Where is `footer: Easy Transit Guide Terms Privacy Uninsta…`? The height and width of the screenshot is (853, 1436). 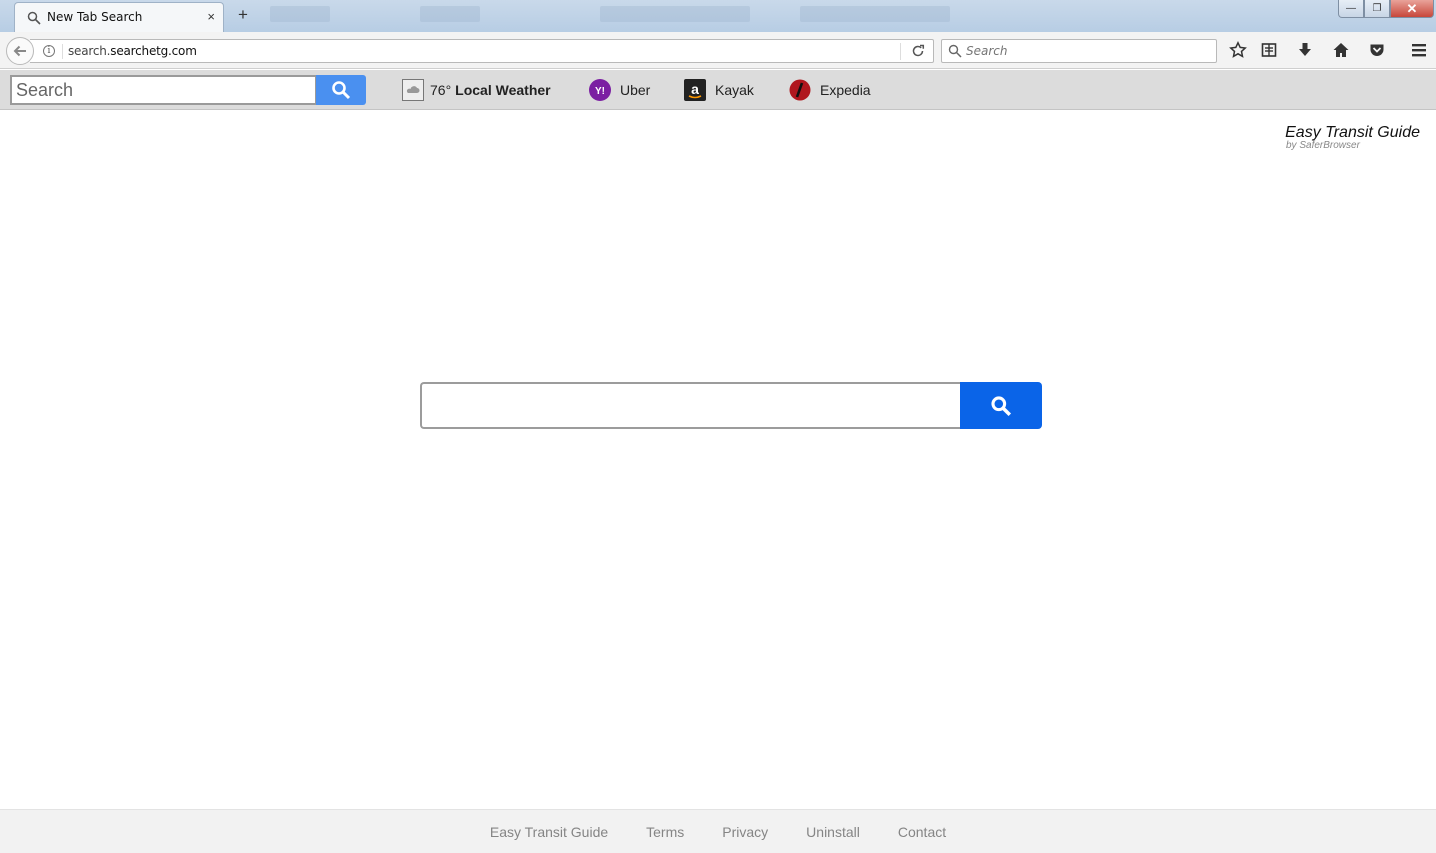
footer: Easy Transit Guide Terms Privacy Uninsta… is located at coordinates (718, 831).